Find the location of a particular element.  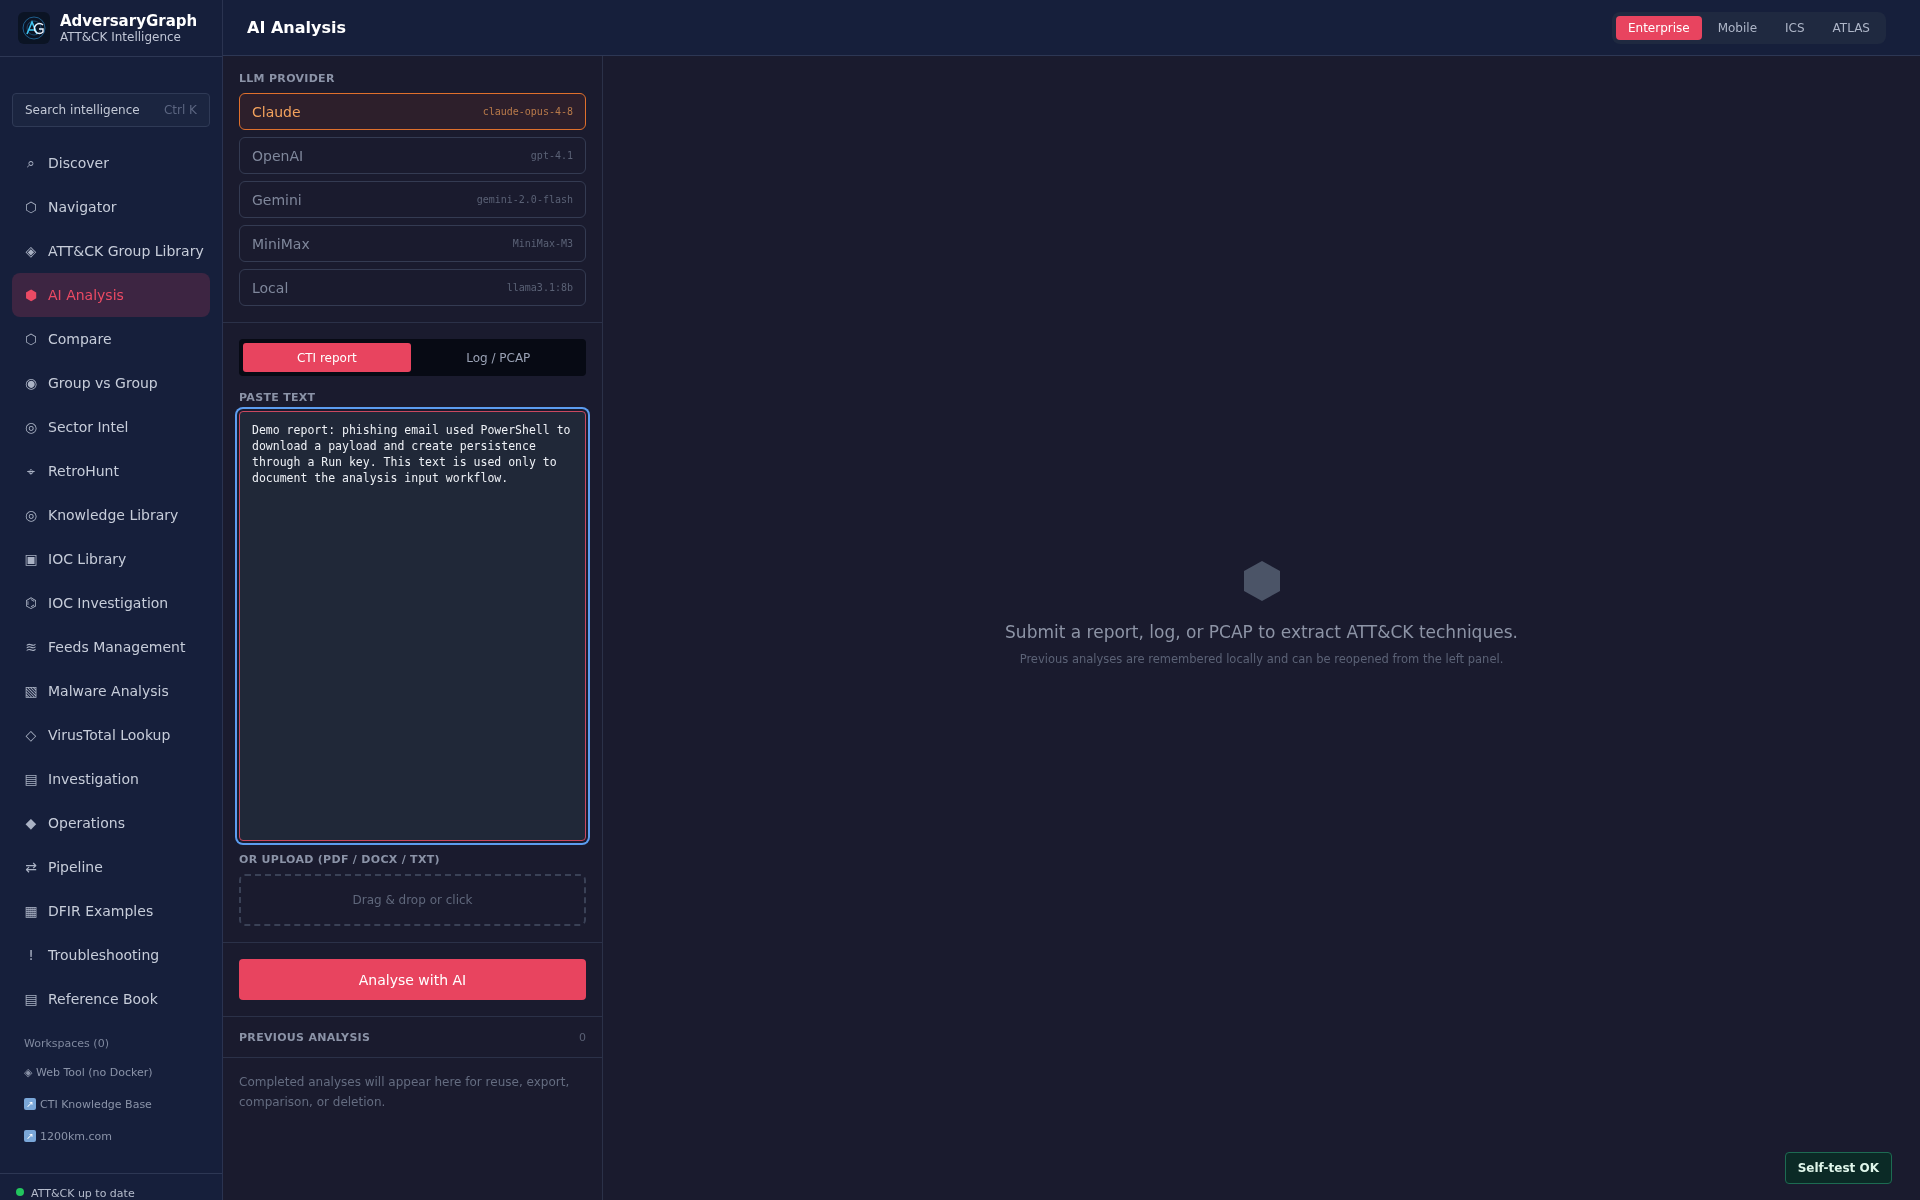

provider-option: MiniMax MiniMax-M3 is located at coordinates (412, 243).